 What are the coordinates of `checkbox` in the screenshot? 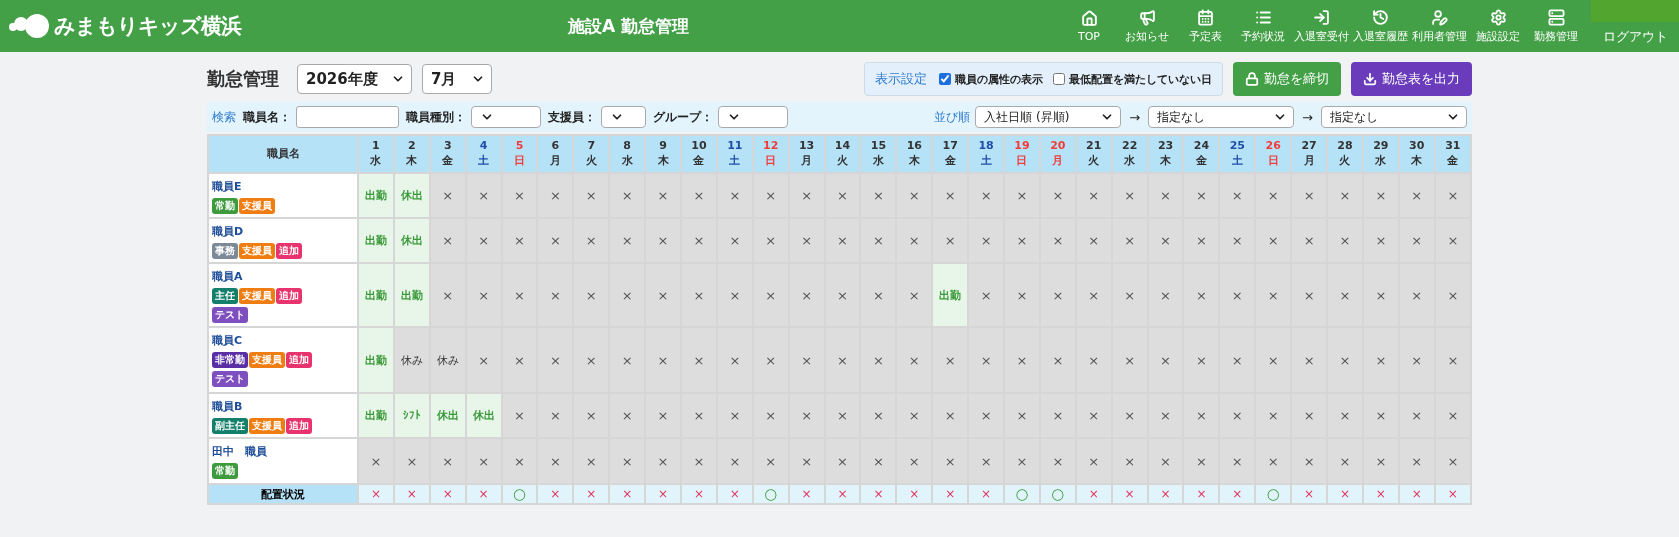 It's located at (945, 79).